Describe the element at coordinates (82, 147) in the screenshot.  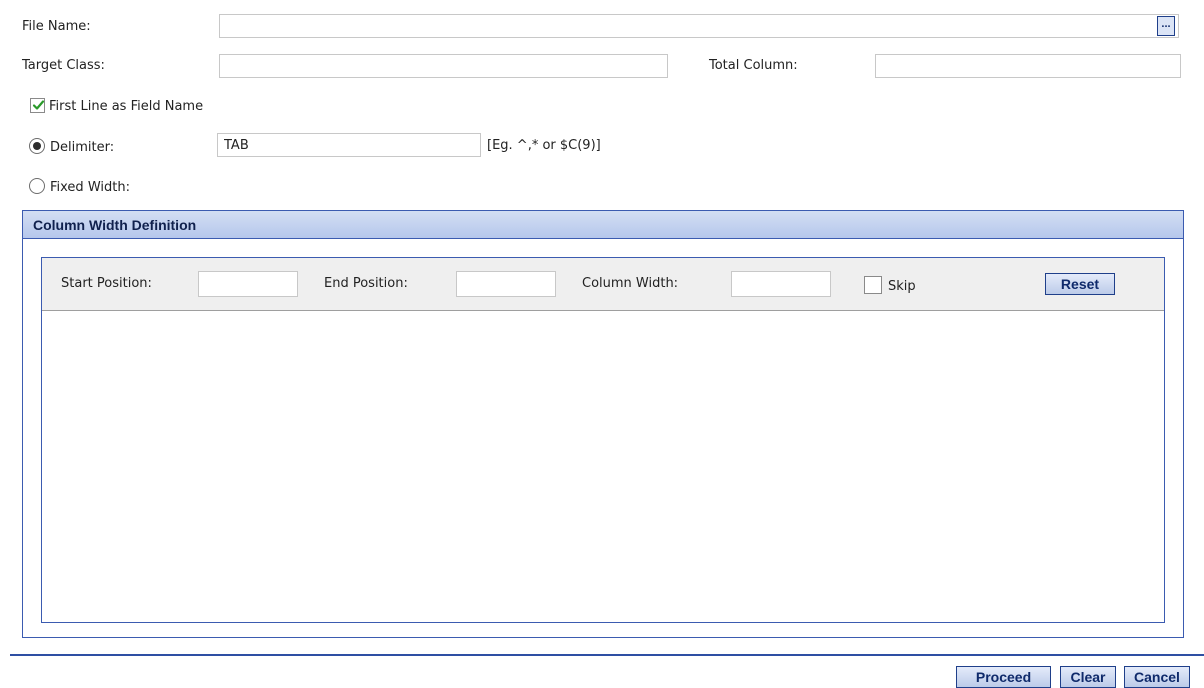
I see `delimiter-label: Delimiter:` at that location.